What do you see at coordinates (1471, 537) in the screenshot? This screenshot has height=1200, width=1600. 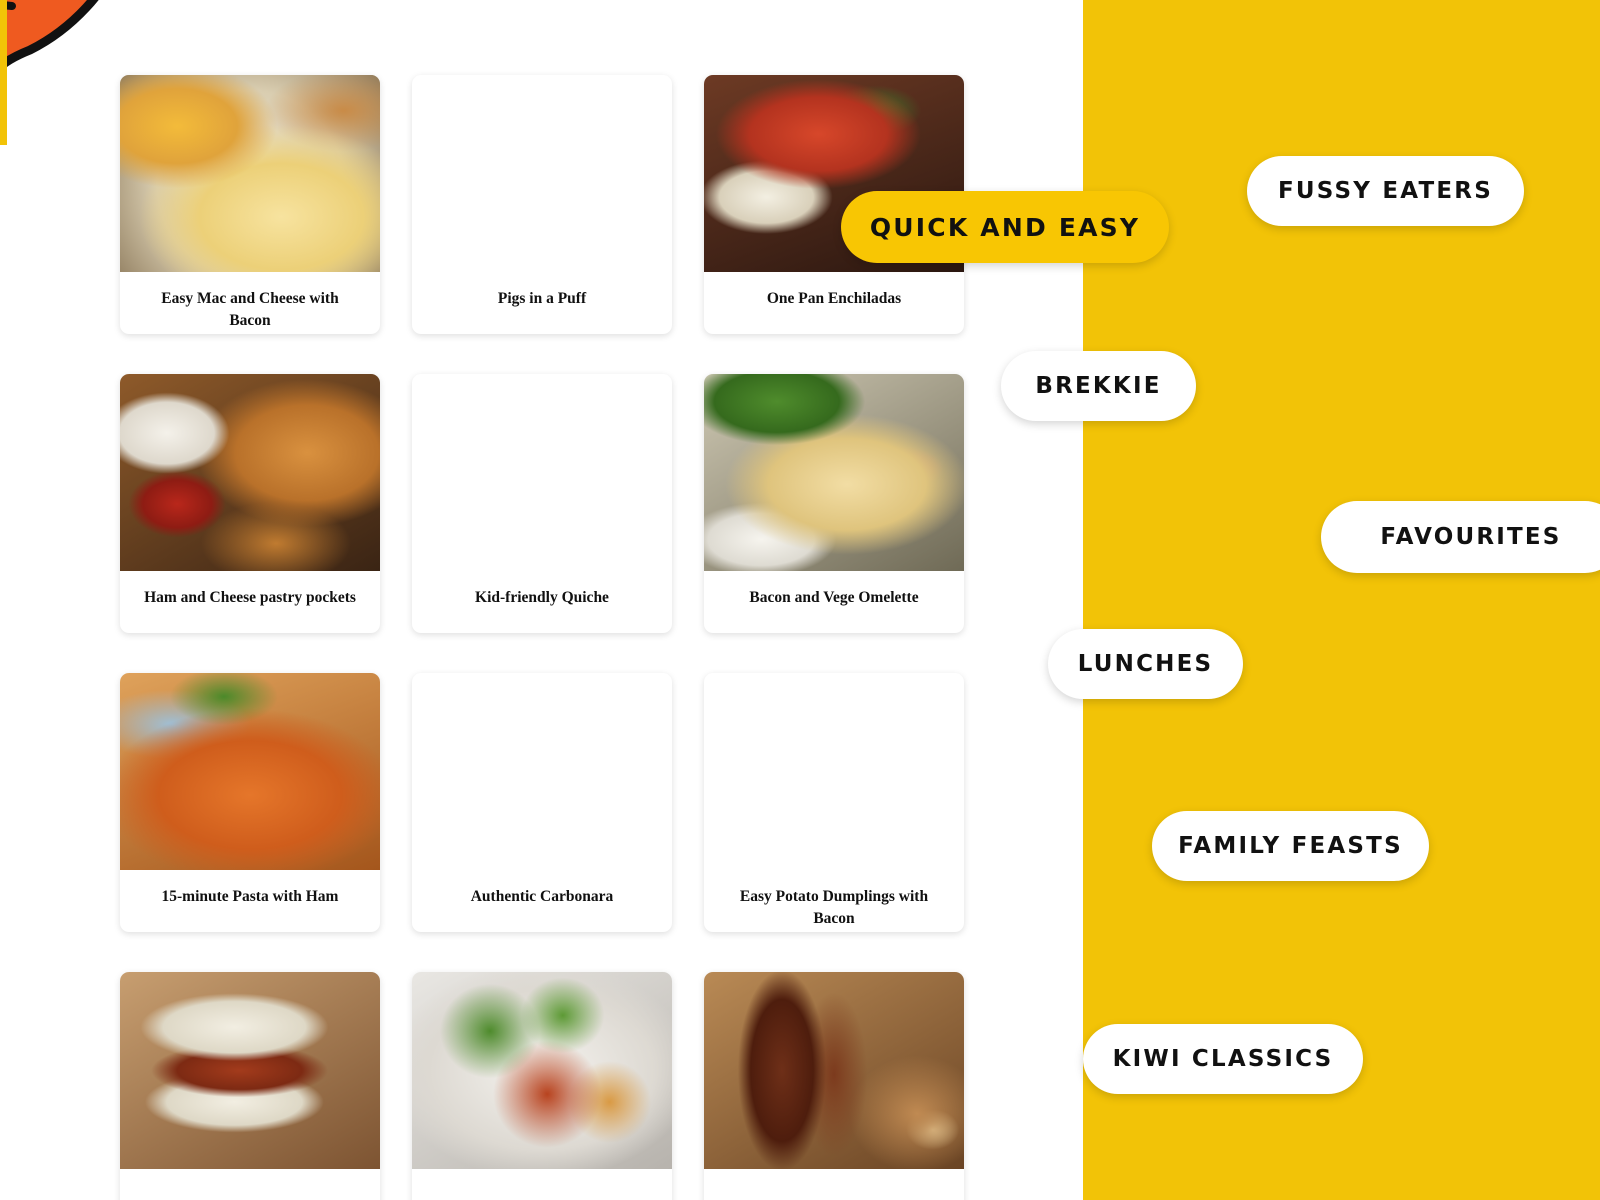 I see `category-pill-label: FAVOURITES` at bounding box center [1471, 537].